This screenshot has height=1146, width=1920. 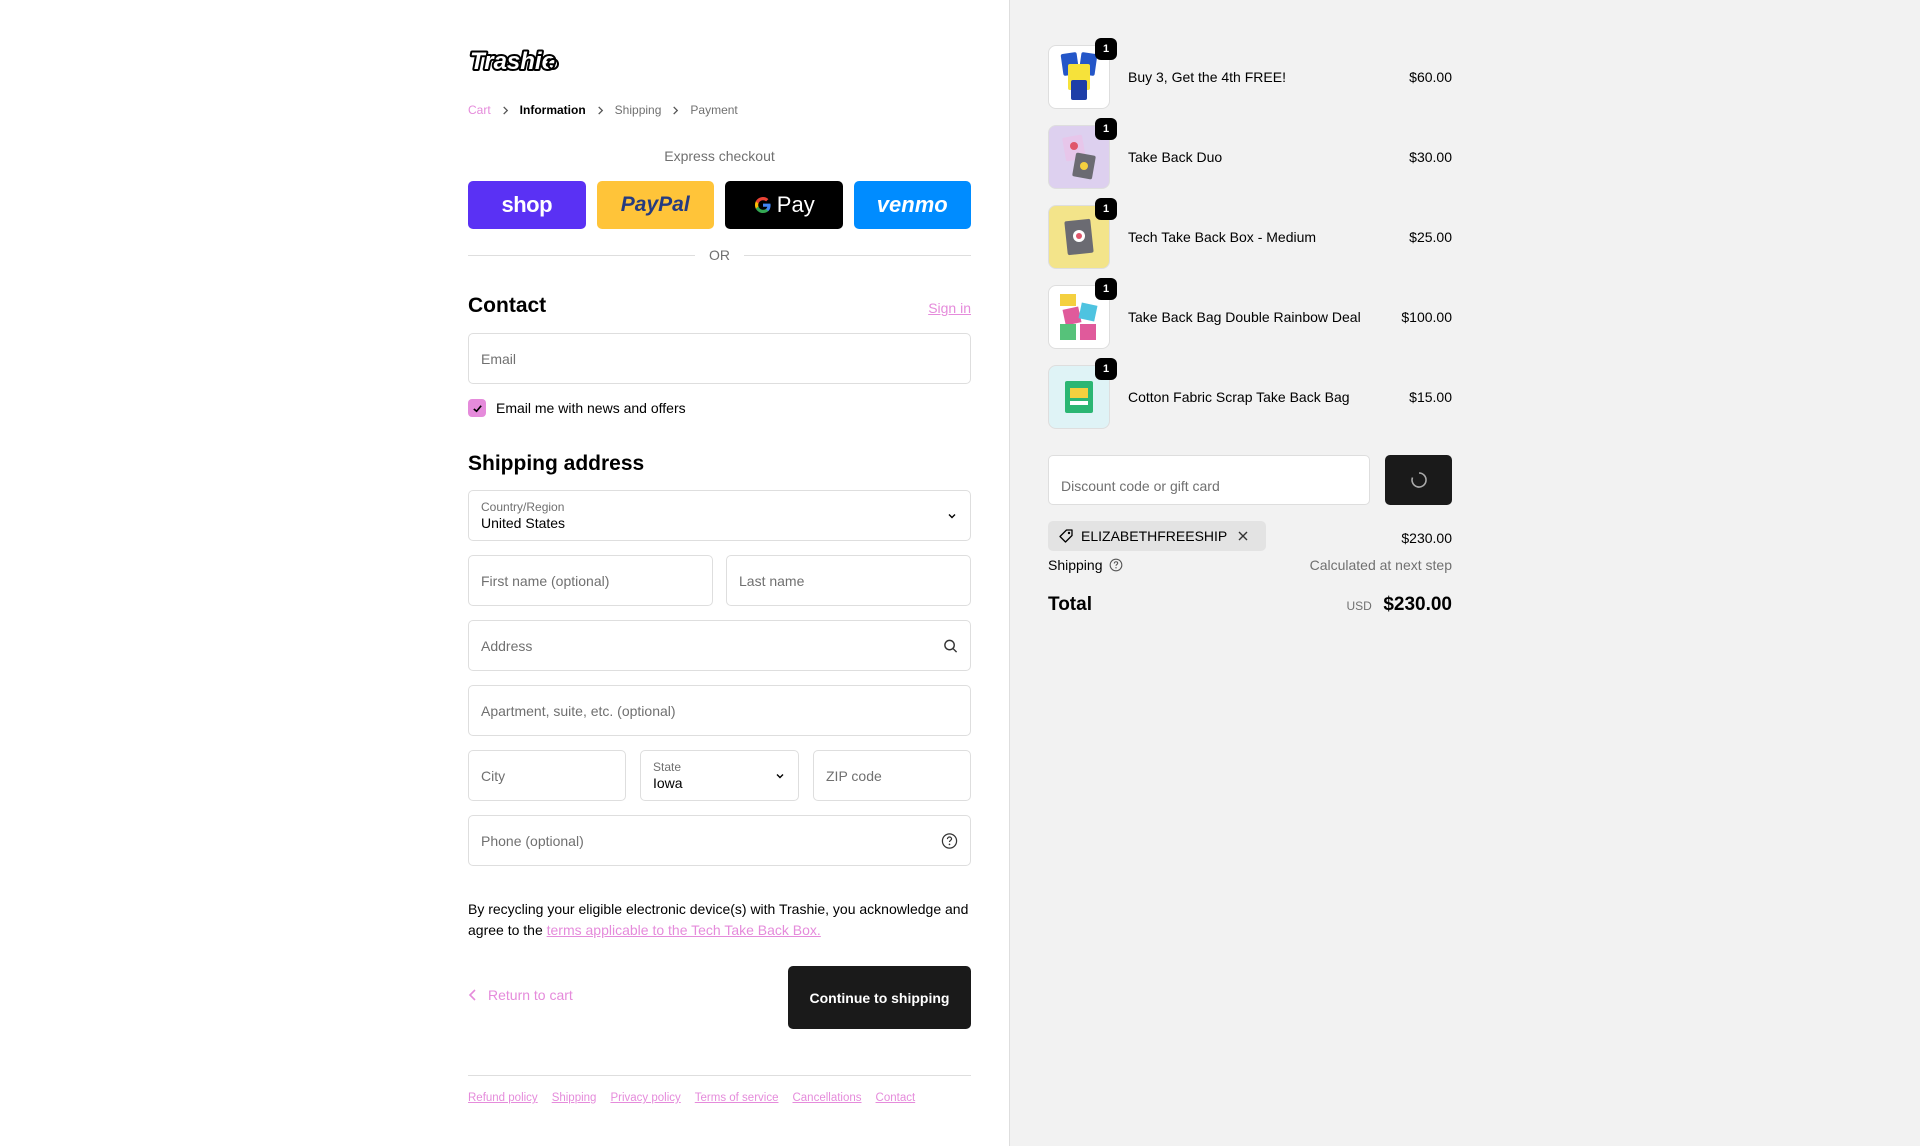 What do you see at coordinates (645, 1098) in the screenshot?
I see `footer-link-privacy: Privacy policy` at bounding box center [645, 1098].